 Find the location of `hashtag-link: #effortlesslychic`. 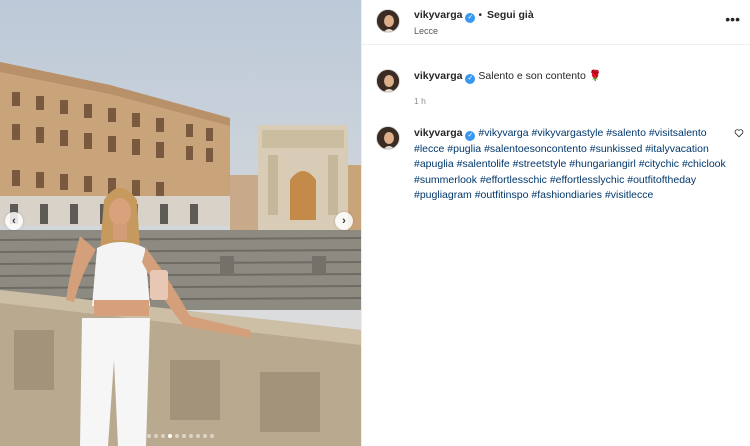

hashtag-link: #effortlesslychic is located at coordinates (587, 180).